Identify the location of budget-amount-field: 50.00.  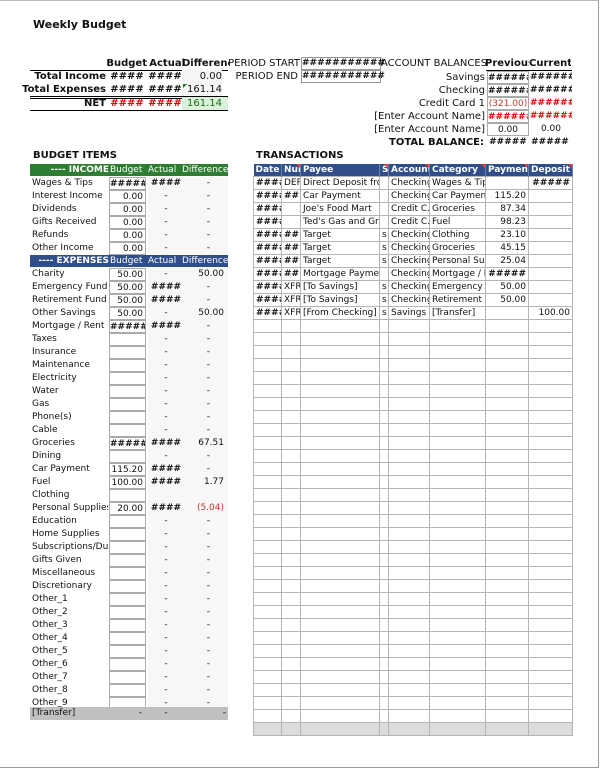
(127, 313).